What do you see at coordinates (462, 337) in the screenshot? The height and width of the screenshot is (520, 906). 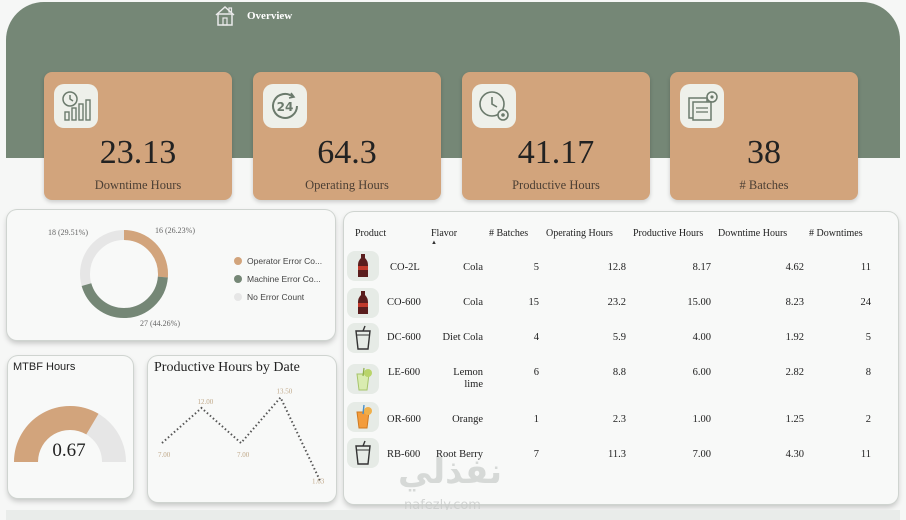 I see `row3-flavor: Diet Cola` at bounding box center [462, 337].